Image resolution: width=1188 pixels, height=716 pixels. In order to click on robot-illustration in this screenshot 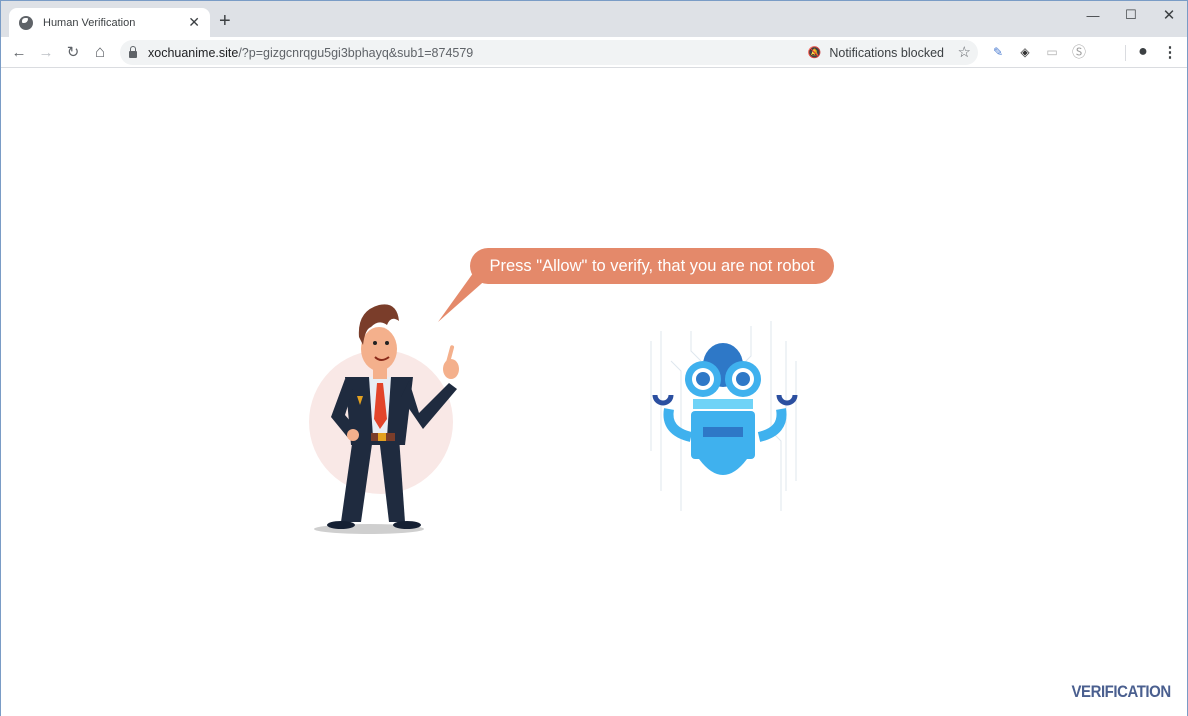, I will do `click(724, 416)`.